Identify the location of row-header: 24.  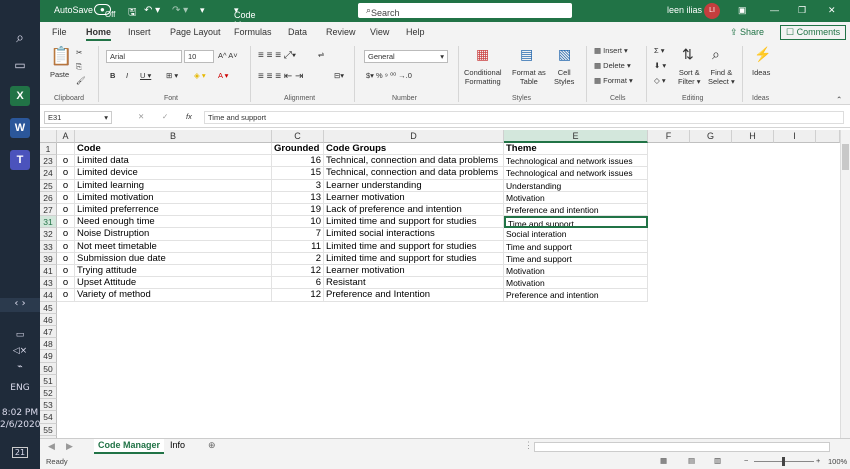
(48, 173).